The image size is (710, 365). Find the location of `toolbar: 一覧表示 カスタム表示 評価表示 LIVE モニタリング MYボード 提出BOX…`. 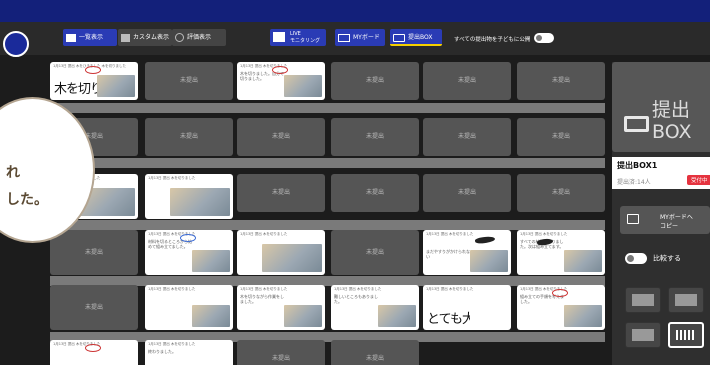

toolbar: 一覧表示 カスタム表示 評価表示 LIVE モニタリング MYボード 提出BOX… is located at coordinates (355, 38).